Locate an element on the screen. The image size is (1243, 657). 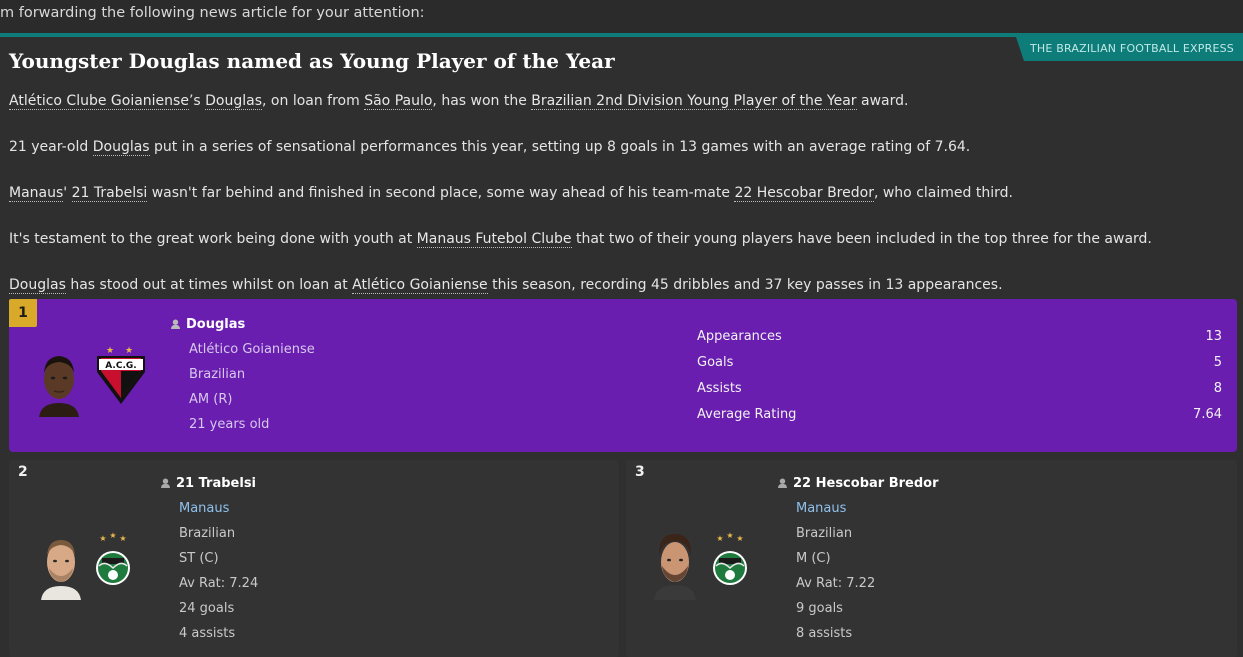
rank-number: 3 is located at coordinates (640, 472).